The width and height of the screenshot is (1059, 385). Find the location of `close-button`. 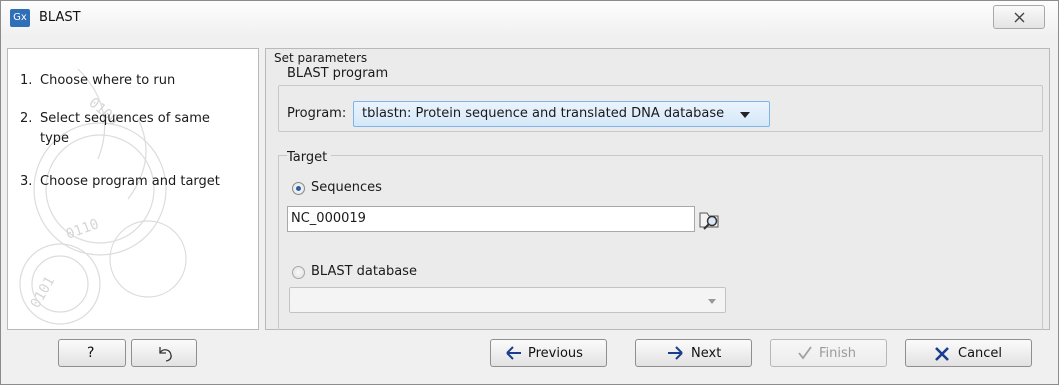

close-button is located at coordinates (1019, 17).